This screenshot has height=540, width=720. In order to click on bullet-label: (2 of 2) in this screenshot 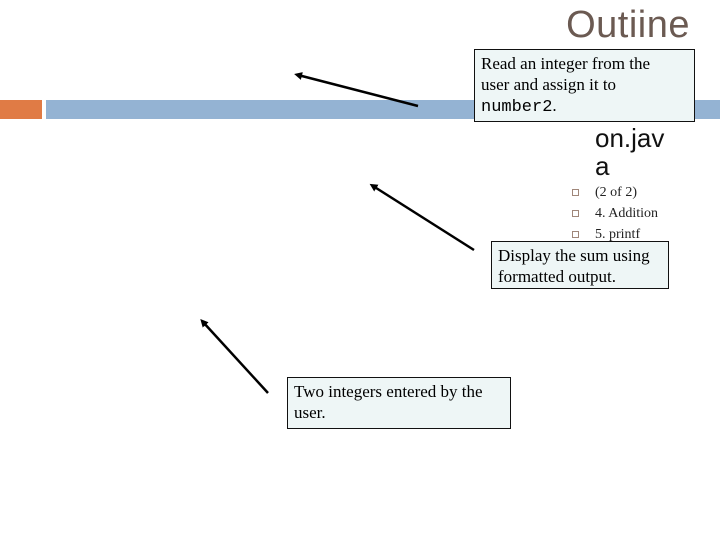, I will do `click(616, 192)`.